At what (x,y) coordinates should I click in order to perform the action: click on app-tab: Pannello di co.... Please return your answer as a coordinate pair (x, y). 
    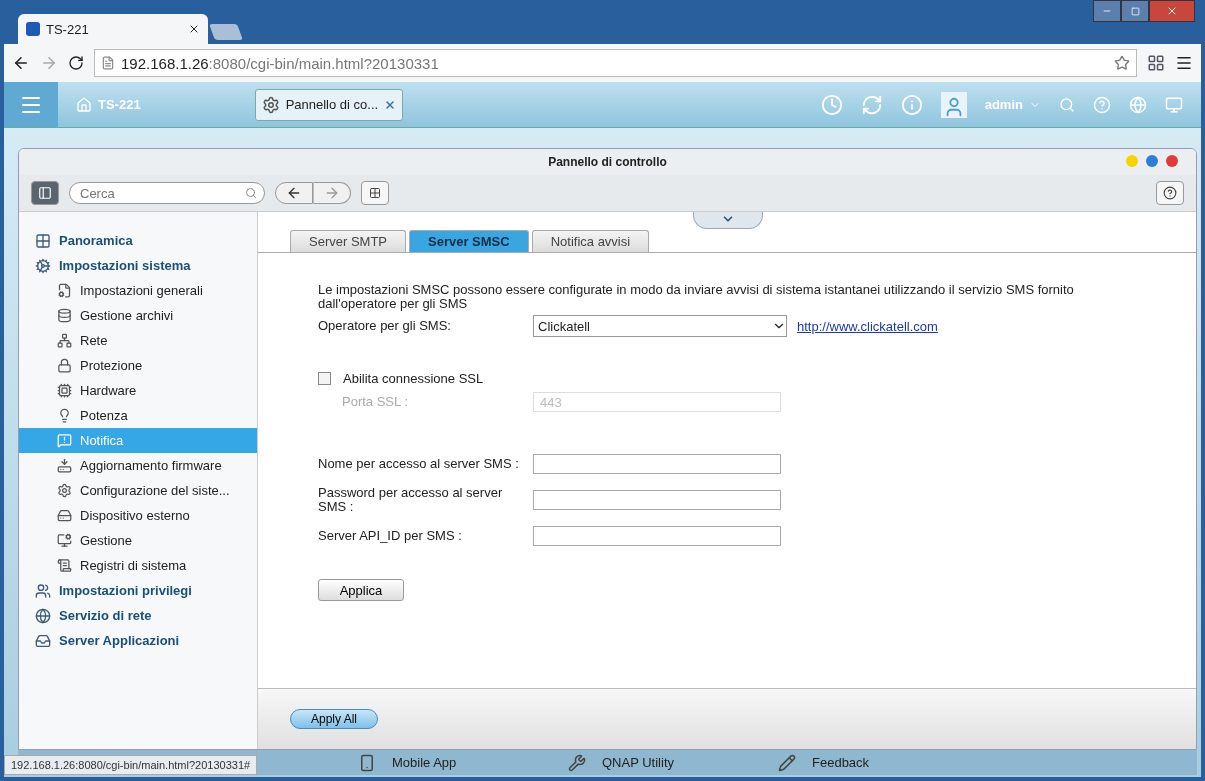
    Looking at the image, I should click on (329, 104).